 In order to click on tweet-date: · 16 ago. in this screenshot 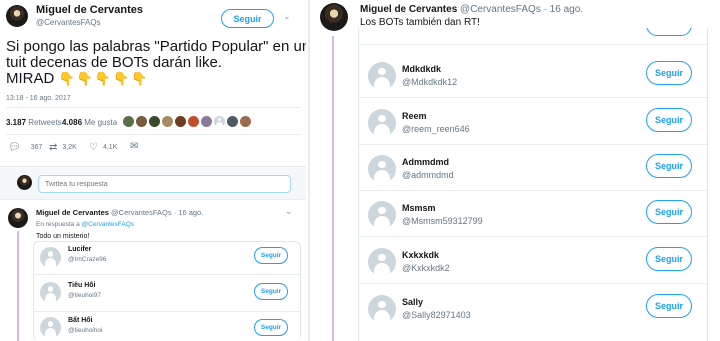, I will do `click(563, 9)`.